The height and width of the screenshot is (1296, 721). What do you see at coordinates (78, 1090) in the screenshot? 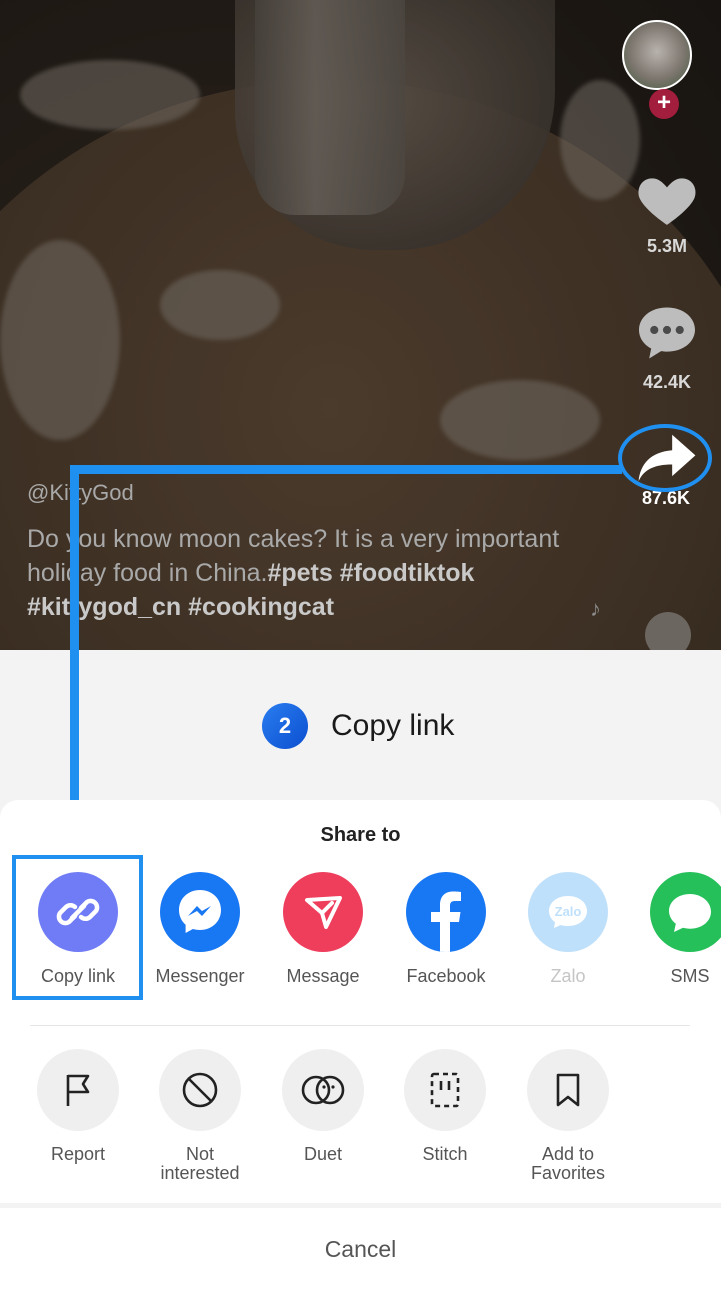
I see `flag-icon` at bounding box center [78, 1090].